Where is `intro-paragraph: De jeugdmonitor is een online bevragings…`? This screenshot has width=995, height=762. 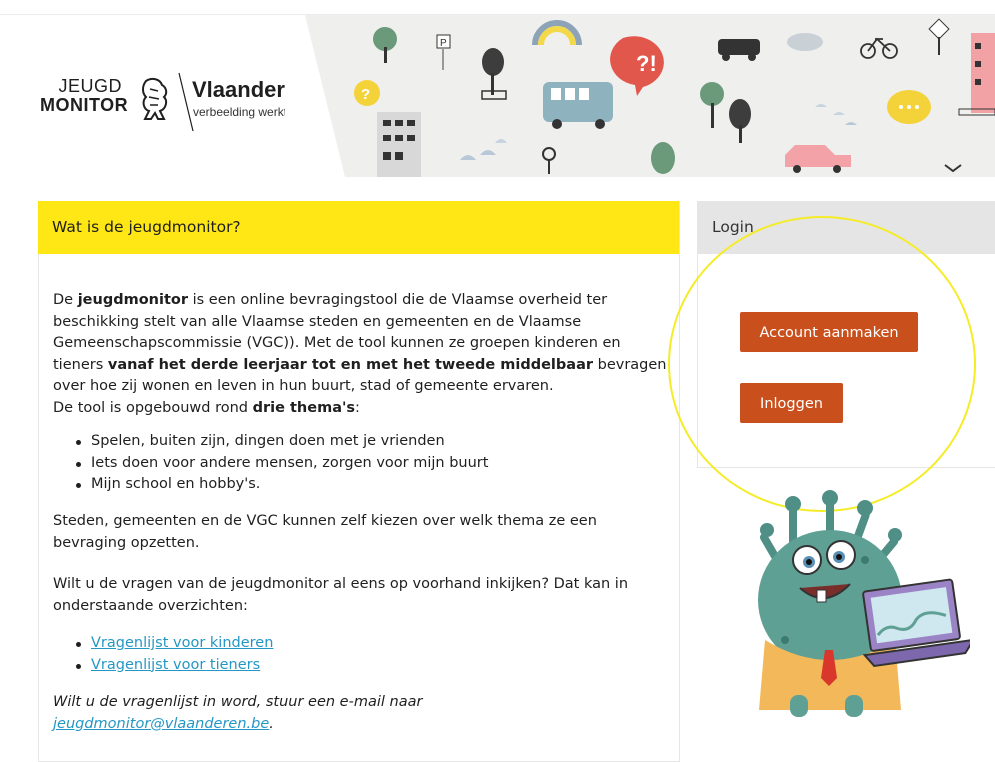 intro-paragraph: De jeugdmonitor is een online bevragings… is located at coordinates (360, 354).